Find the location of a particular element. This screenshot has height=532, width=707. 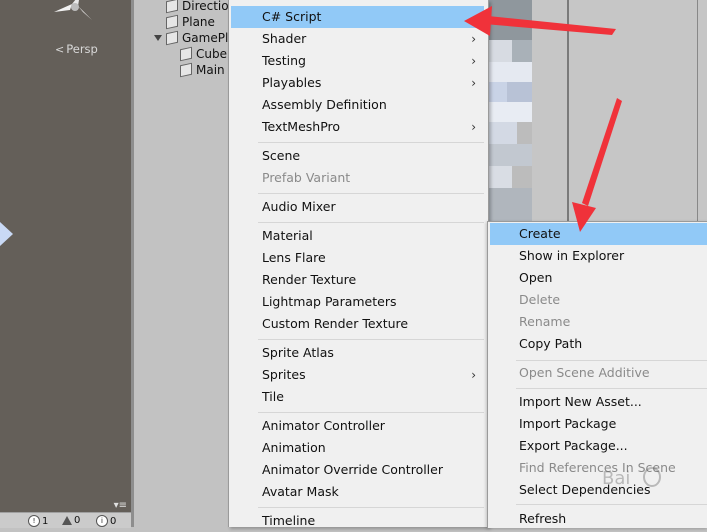

menu-item-label: Assembly Definition is located at coordinates (324, 104).